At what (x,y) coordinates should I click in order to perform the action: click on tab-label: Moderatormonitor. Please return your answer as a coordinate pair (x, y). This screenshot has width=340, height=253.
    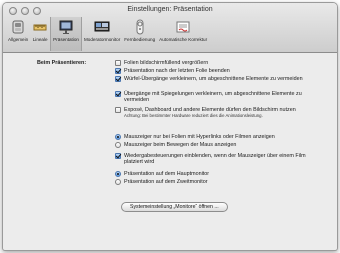
    Looking at the image, I should click on (102, 39).